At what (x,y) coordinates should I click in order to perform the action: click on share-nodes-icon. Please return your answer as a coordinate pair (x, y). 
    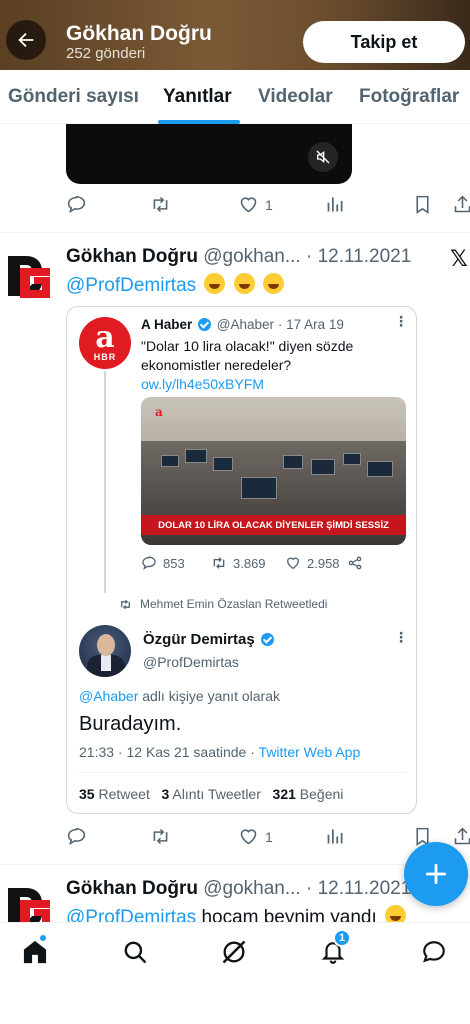
    Looking at the image, I should click on (355, 563).